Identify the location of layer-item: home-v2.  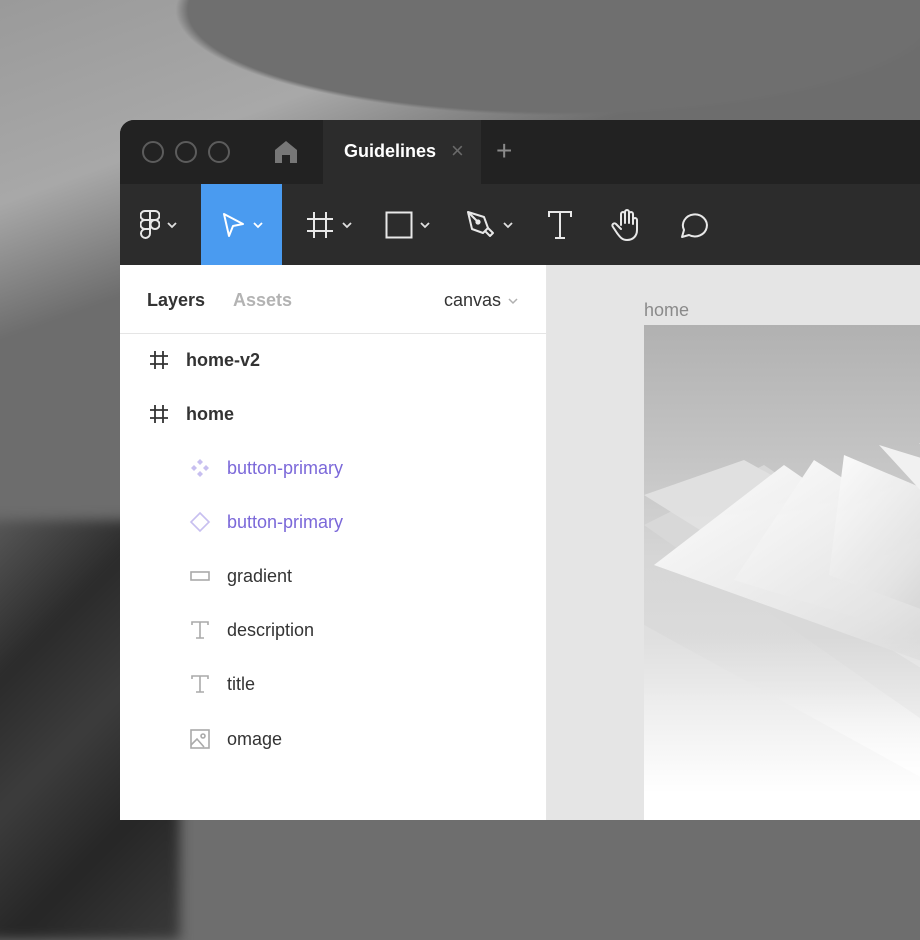
(203, 360).